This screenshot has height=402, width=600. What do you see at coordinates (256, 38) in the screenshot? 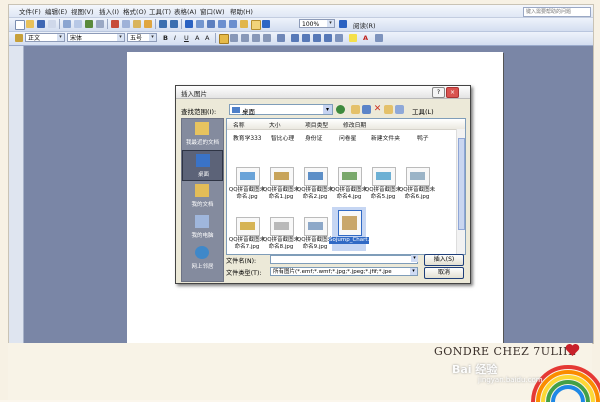
I see `justify-icon` at bounding box center [256, 38].